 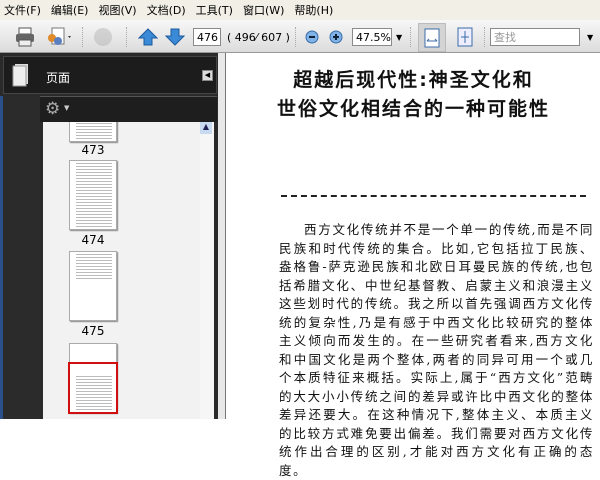 I want to click on menu-file: 文件(F), so click(x=22, y=10).